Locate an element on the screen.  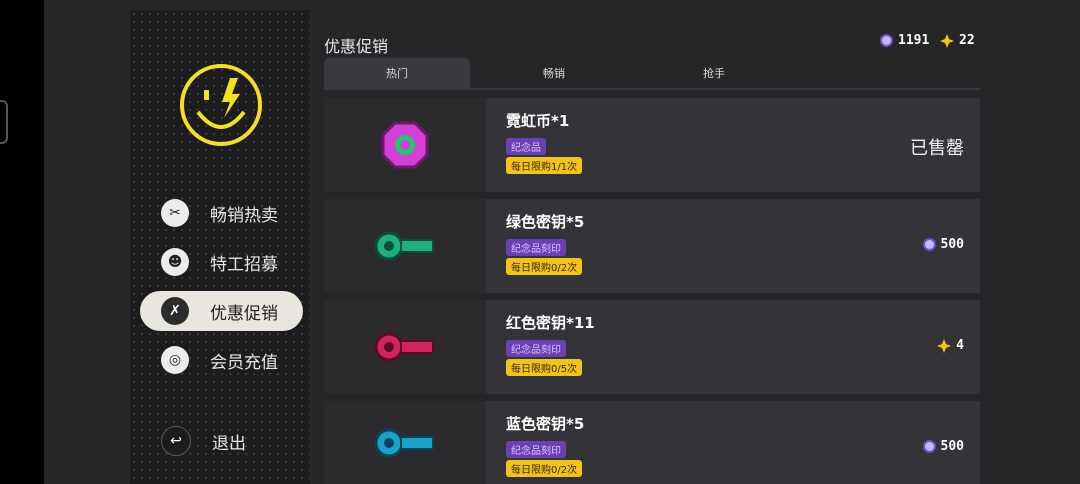
side-handle is located at coordinates (4, 122).